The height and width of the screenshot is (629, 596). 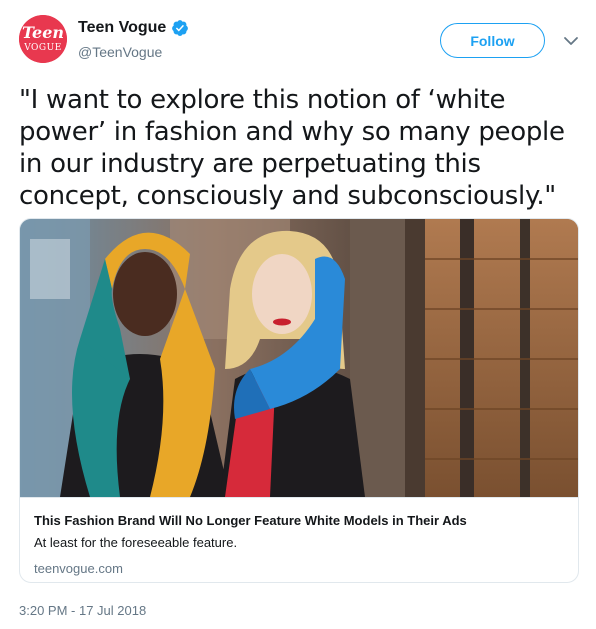 I want to click on verified-badge-icon, so click(x=180, y=28).